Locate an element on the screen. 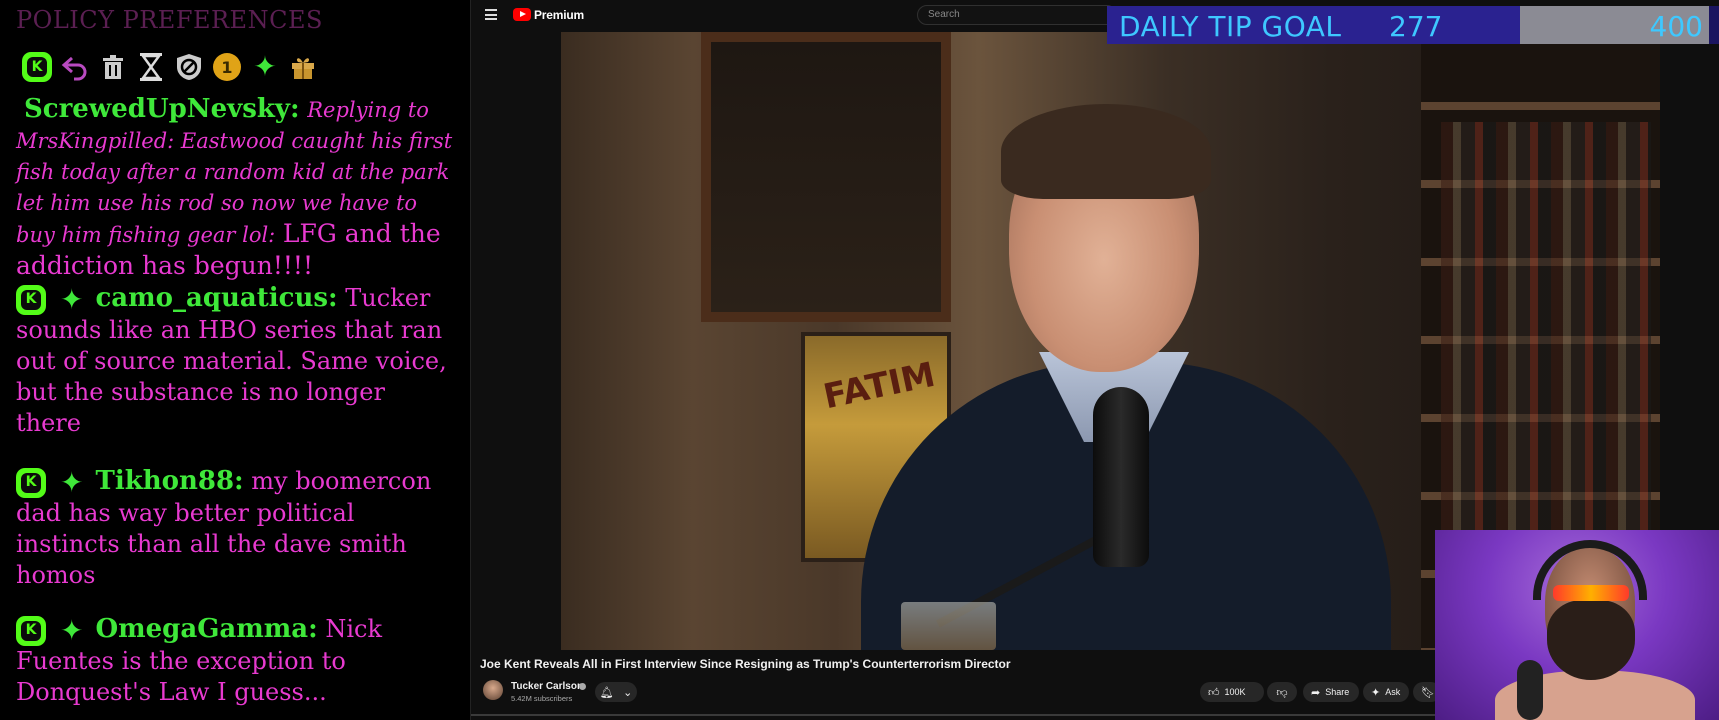  chat-badge-row: K 1 ✦ is located at coordinates (170, 67).